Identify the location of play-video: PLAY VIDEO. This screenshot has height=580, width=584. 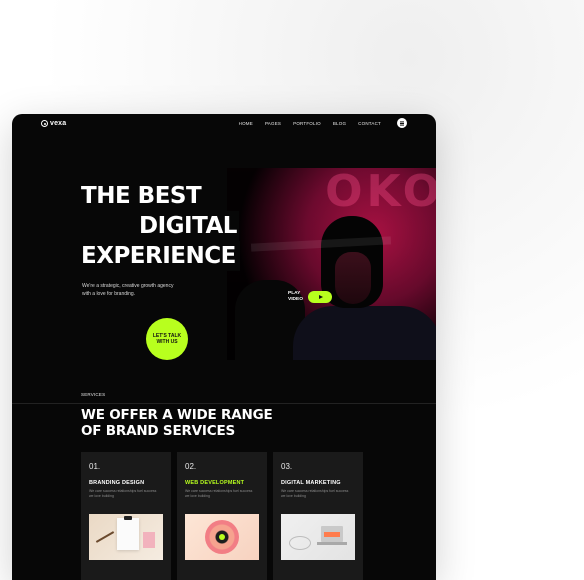
(310, 297).